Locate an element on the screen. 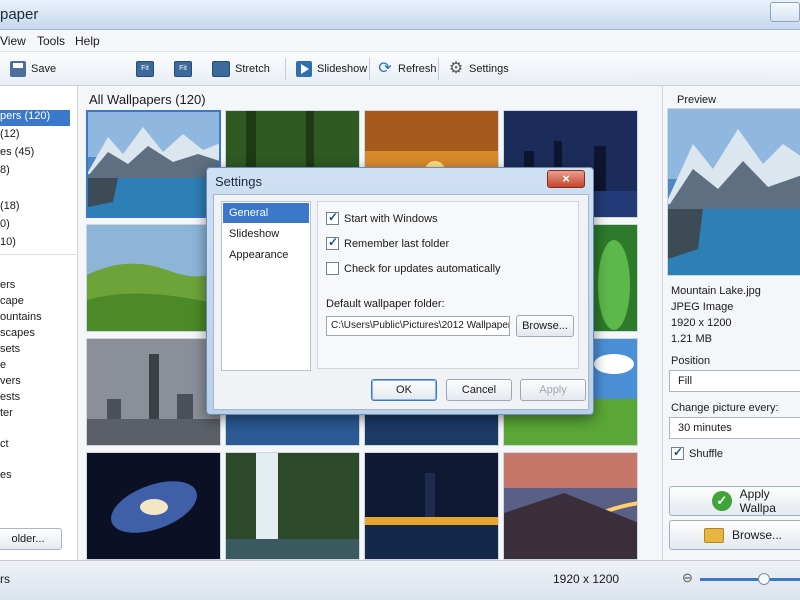 The height and width of the screenshot is (600, 800). fit-width-button: Fit is located at coordinates (145, 69).